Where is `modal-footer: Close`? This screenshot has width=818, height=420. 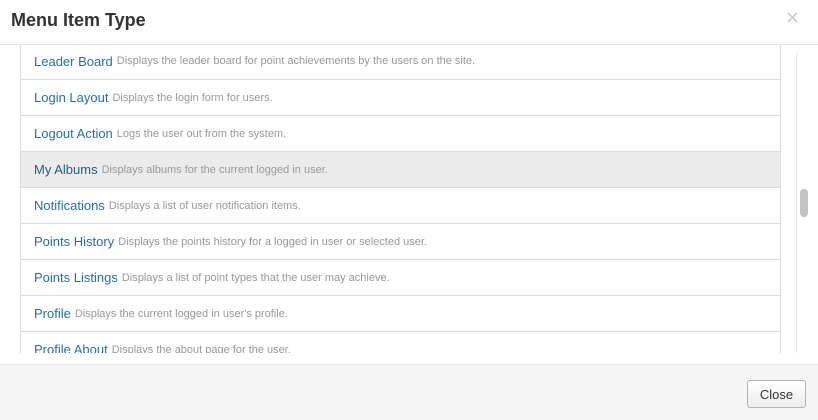
modal-footer: Close is located at coordinates (409, 392).